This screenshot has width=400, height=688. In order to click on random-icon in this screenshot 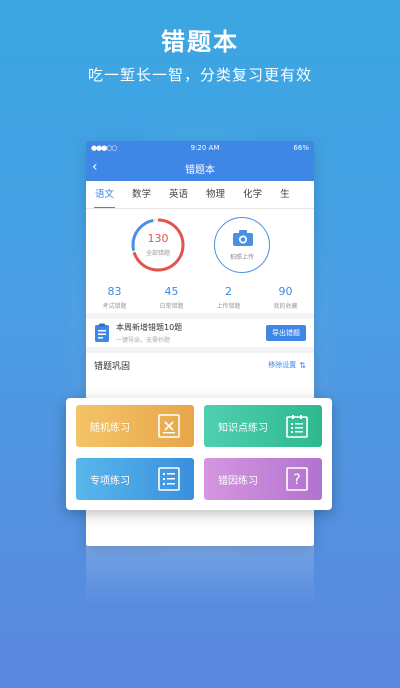, I will do `click(169, 426)`.